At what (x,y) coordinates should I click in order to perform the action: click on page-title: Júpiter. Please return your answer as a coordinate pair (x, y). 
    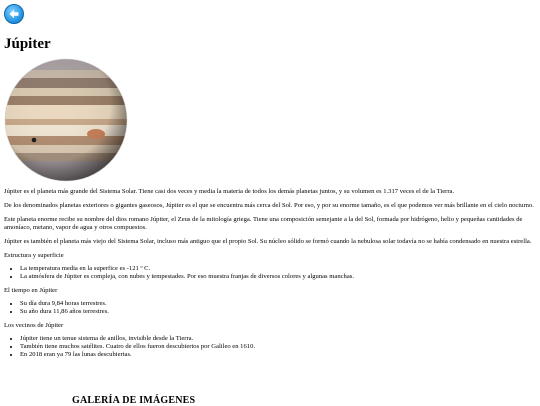
    Looking at the image, I should click on (27, 44).